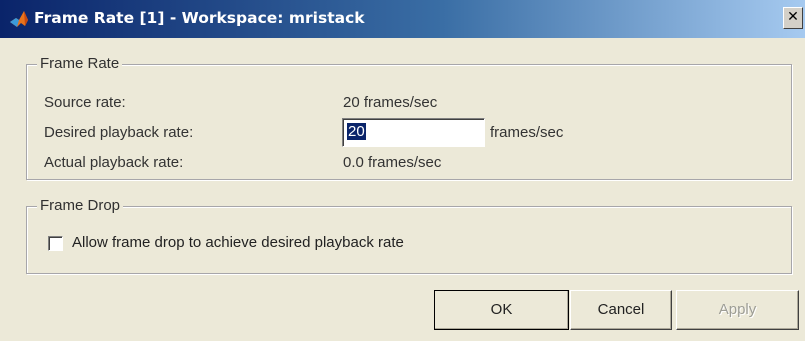  I want to click on ok-button-label: OK, so click(501, 309).